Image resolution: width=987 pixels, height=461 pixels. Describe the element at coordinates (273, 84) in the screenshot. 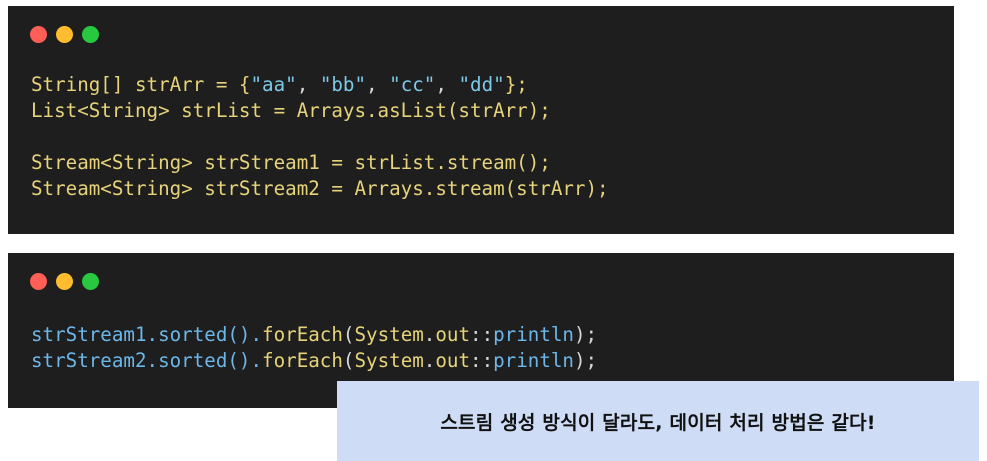

I see `code-token: "aa"` at that location.